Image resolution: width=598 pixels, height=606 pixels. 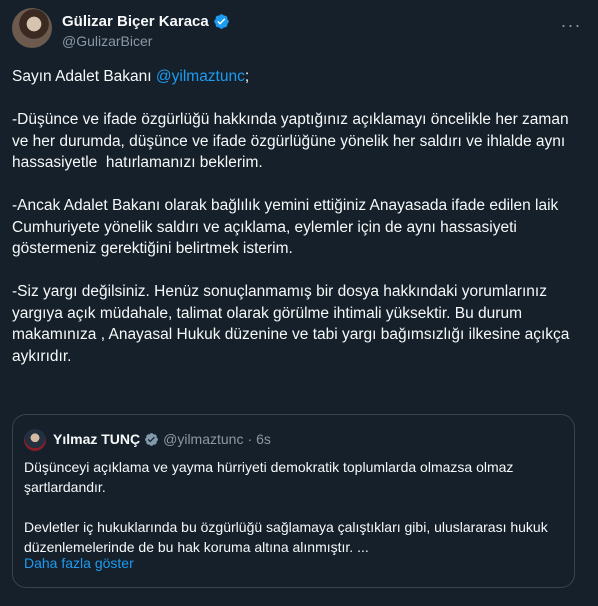 I want to click on quoted-tweet-header: Yılmaz TUNÇ @yilmaztunc · 6s, so click(x=162, y=439).